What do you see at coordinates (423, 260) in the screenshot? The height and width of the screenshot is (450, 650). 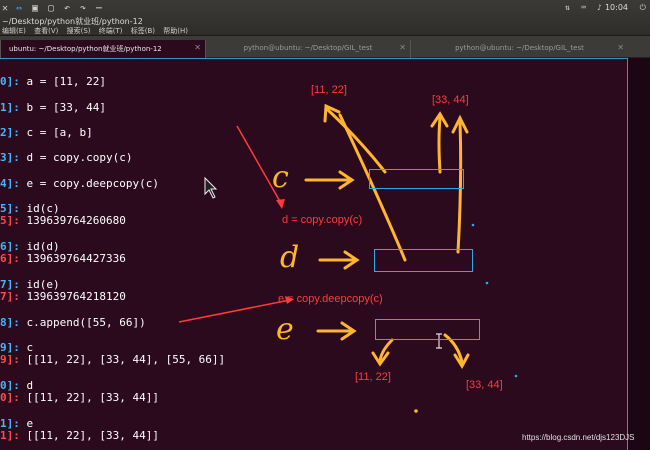 I see `variable-box-d` at bounding box center [423, 260].